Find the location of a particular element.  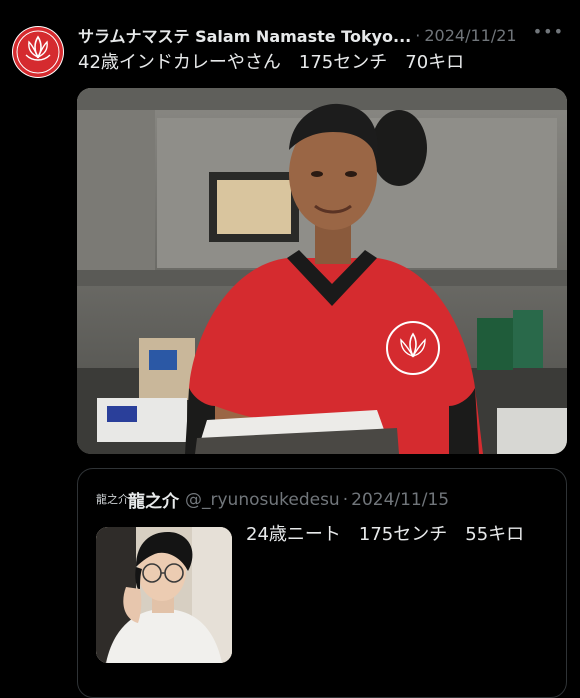

quote-photo is located at coordinates (164, 595).